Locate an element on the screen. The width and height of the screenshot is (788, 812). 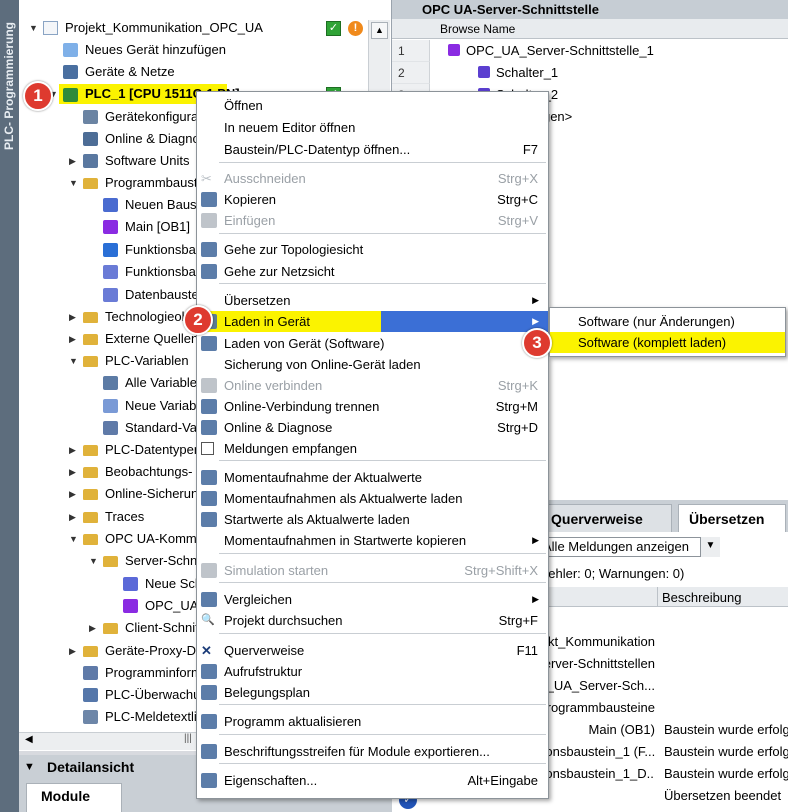
menu-item-öffnen: Öffnen is located at coordinates (372, 105).